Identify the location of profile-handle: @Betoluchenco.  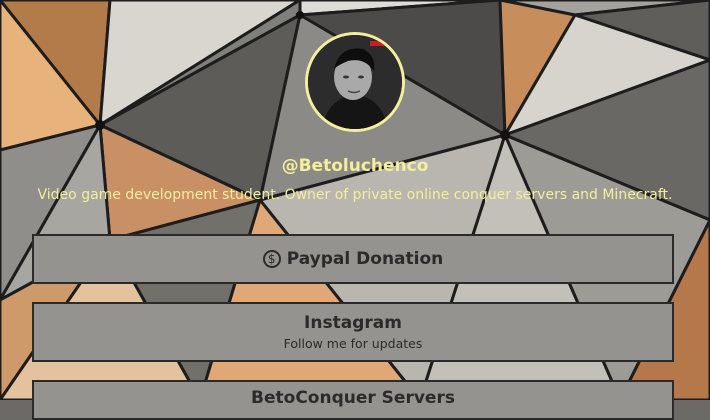
(355, 166).